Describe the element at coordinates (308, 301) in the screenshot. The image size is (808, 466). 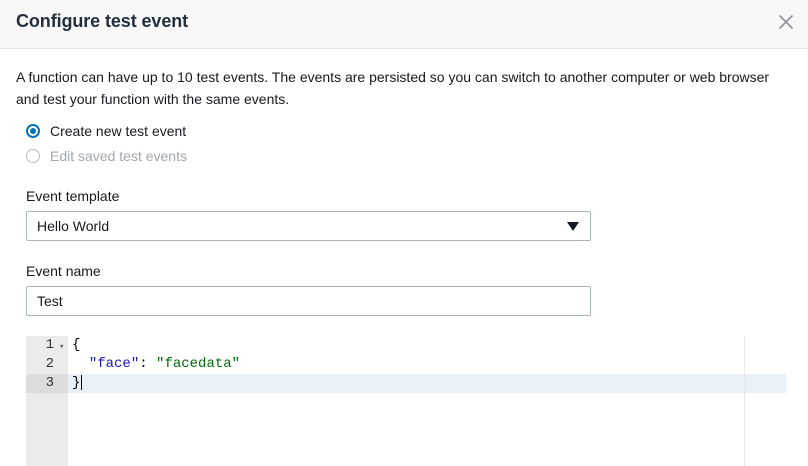
I see `event-name-input` at that location.